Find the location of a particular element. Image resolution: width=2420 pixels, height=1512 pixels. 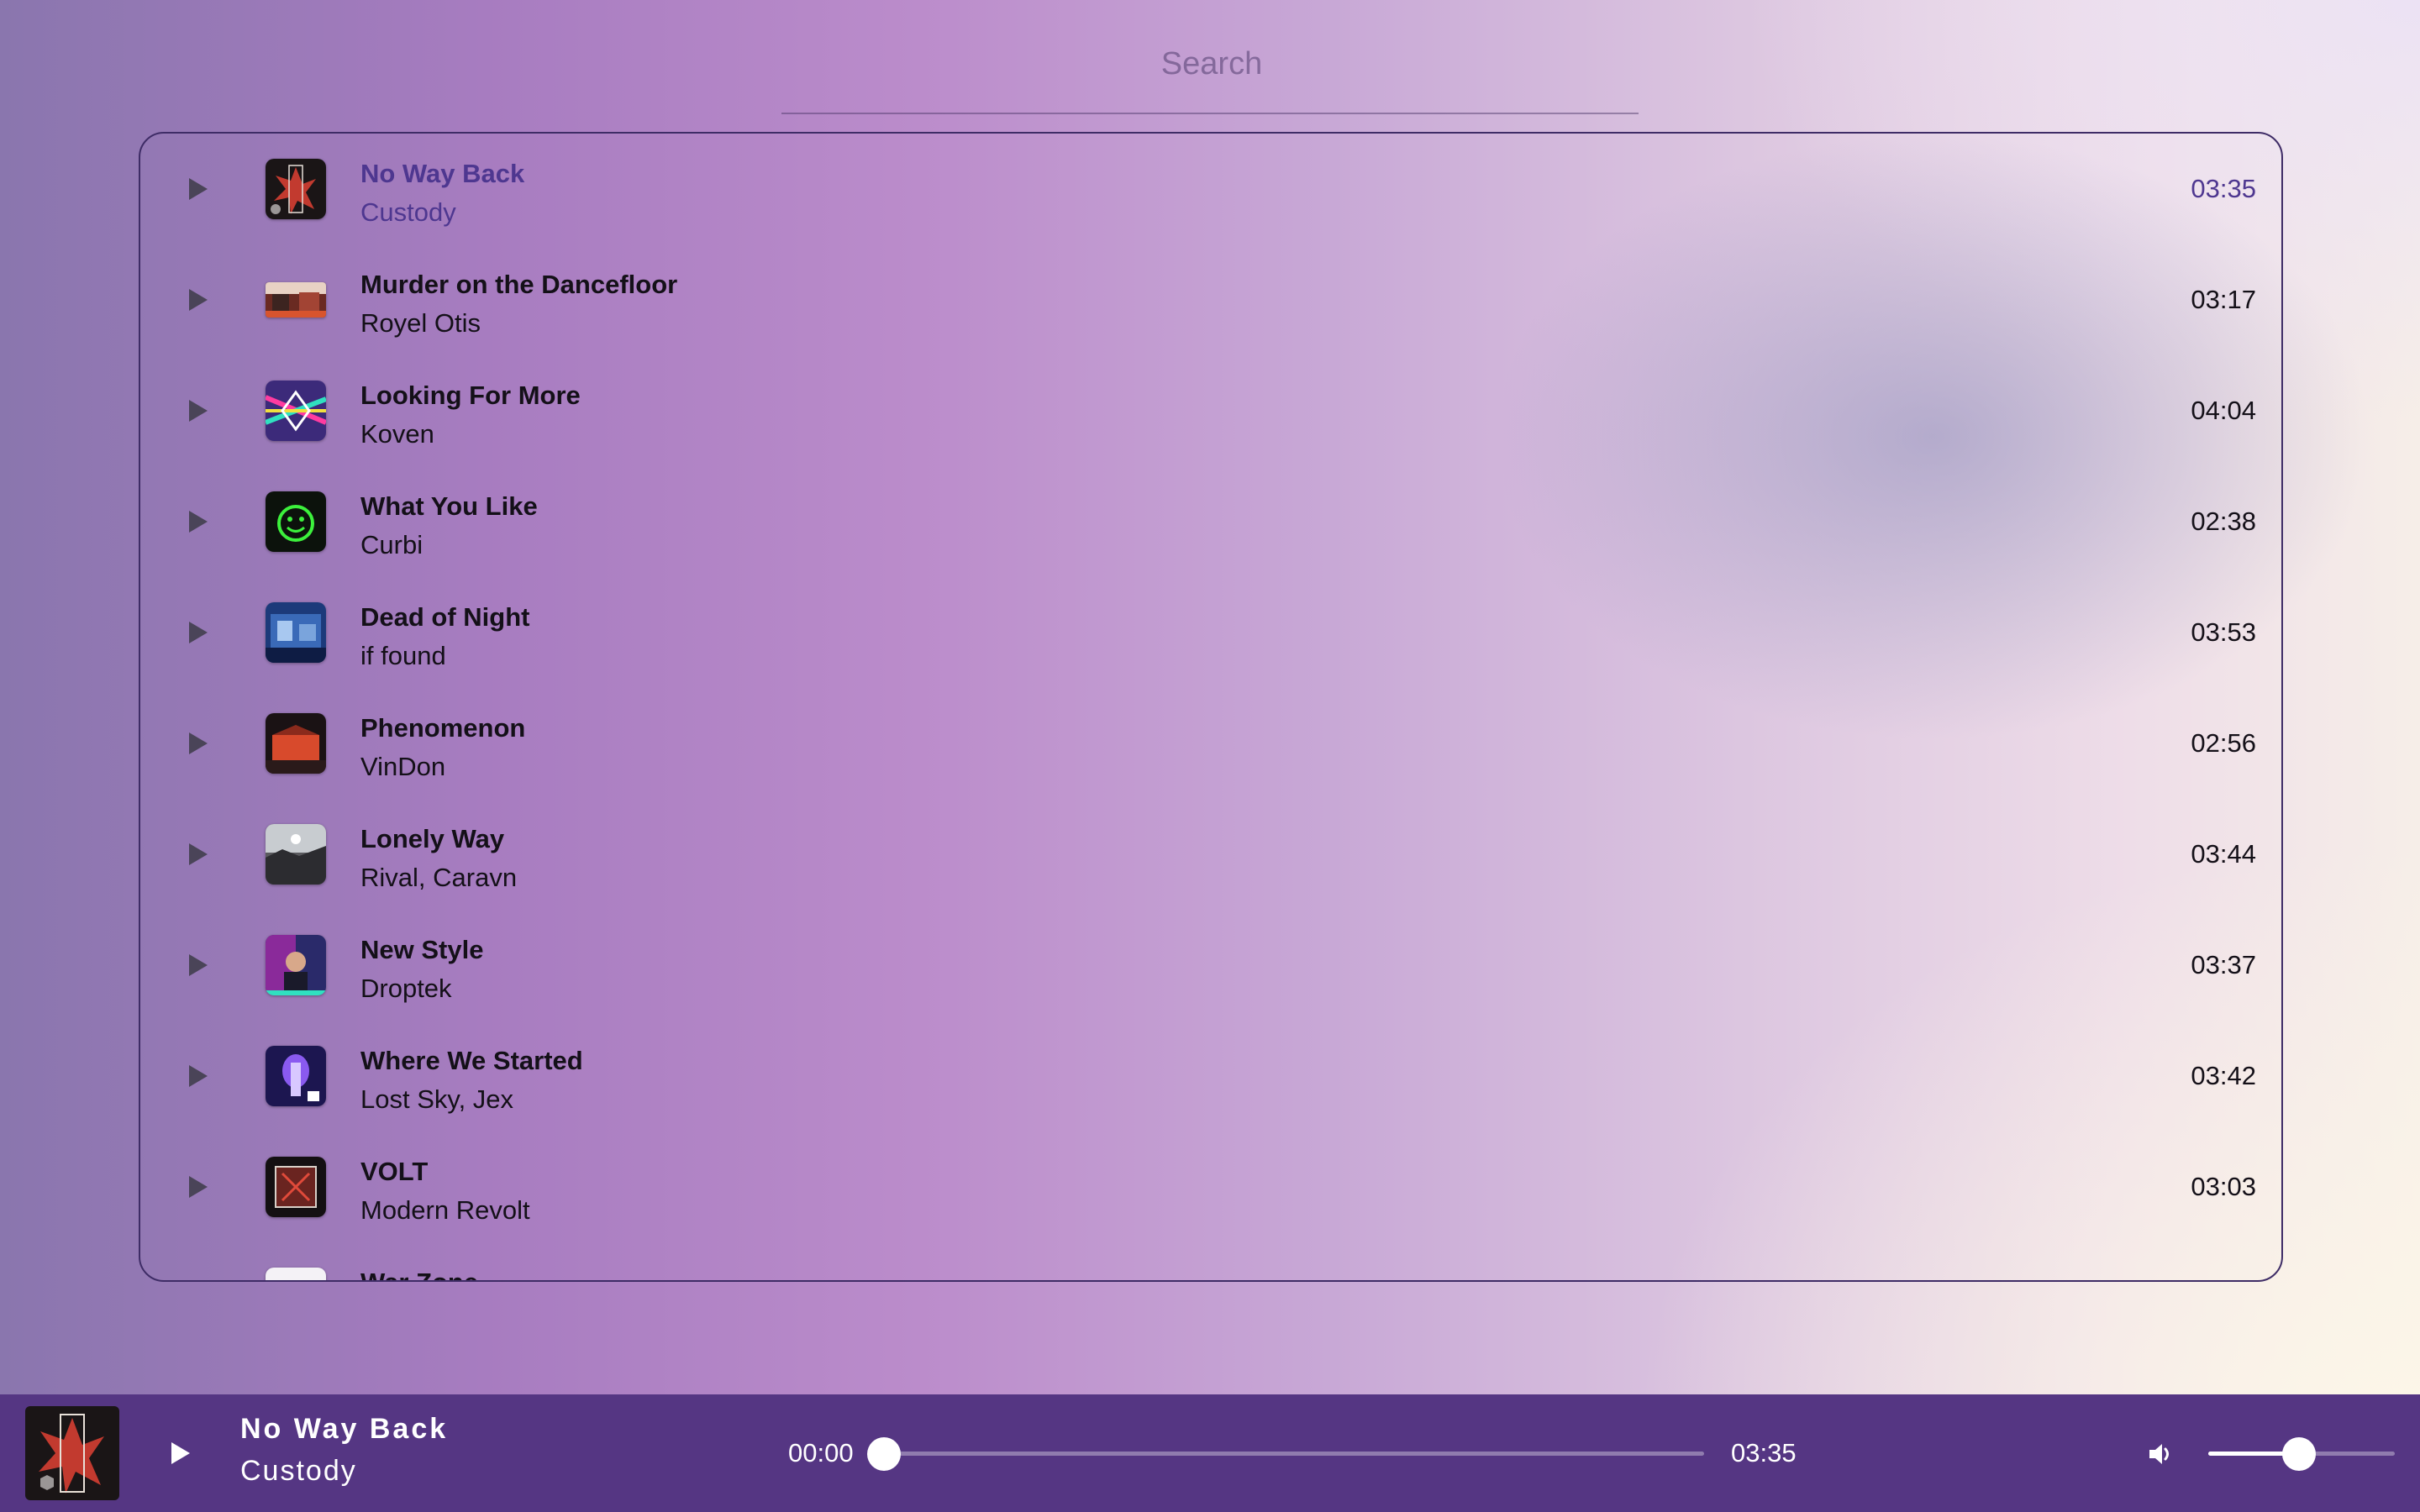

track-artist: if found is located at coordinates (403, 655).